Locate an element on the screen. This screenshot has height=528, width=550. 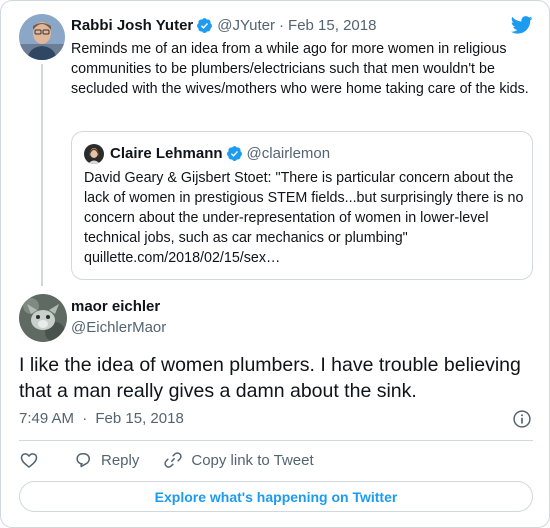
reply-label: Reply is located at coordinates (120, 460).